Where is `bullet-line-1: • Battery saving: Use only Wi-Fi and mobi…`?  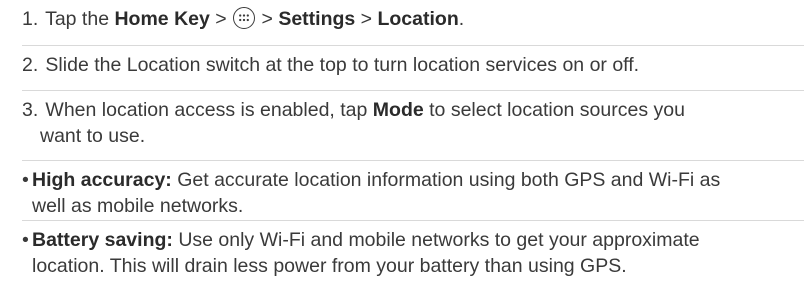 bullet-line-1: • Battery saving: Use only Wi-Fi and mobi… is located at coordinates (413, 240).